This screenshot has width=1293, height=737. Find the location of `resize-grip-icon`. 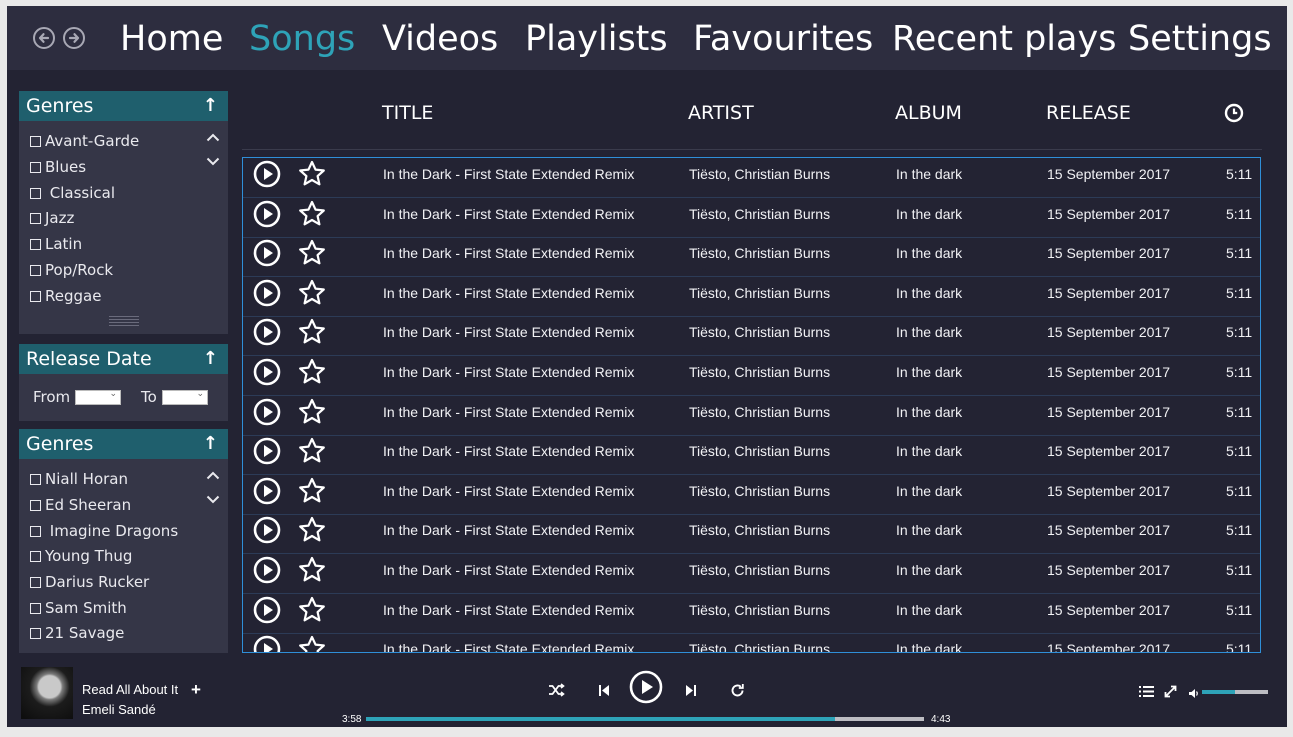

resize-grip-icon is located at coordinates (124, 322).